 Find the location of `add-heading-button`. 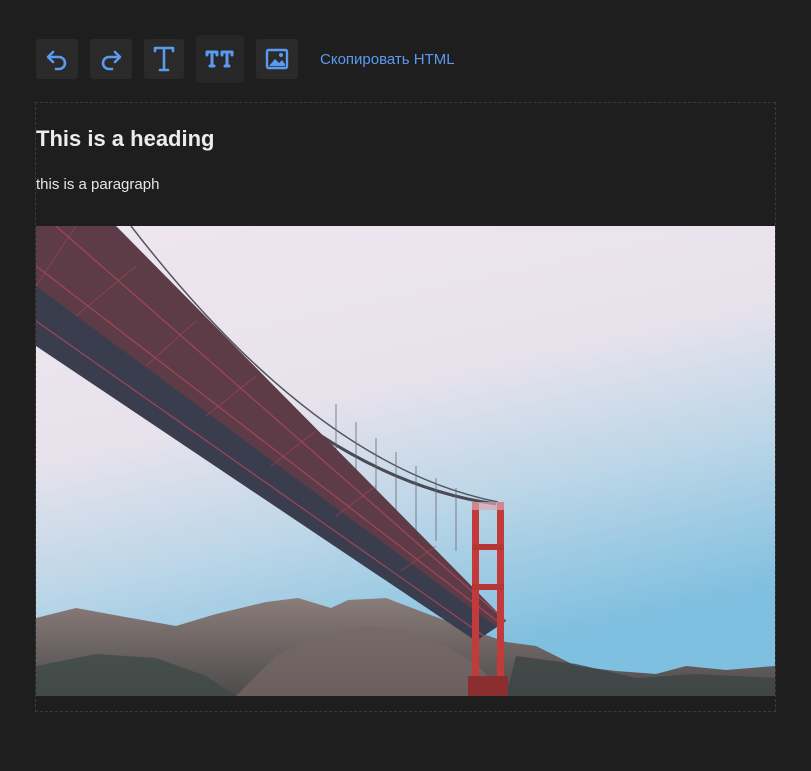

add-heading-button is located at coordinates (220, 59).